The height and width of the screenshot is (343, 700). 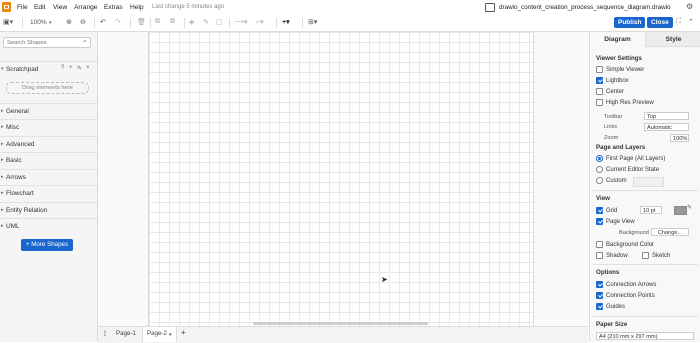 What do you see at coordinates (71, 68) in the screenshot?
I see `add-icon: +` at bounding box center [71, 68].